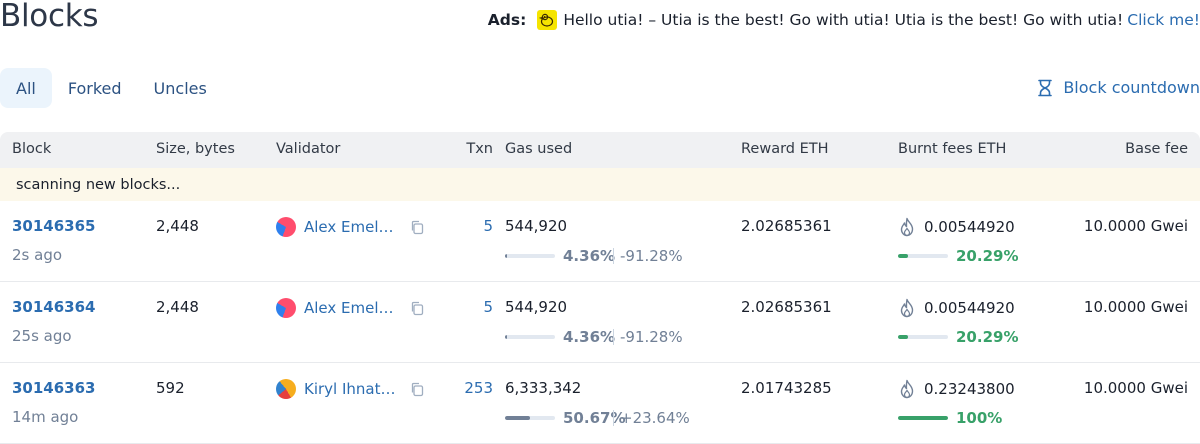  What do you see at coordinates (655, 418) in the screenshot?
I see `gas-target-delta: +23.64%` at bounding box center [655, 418].